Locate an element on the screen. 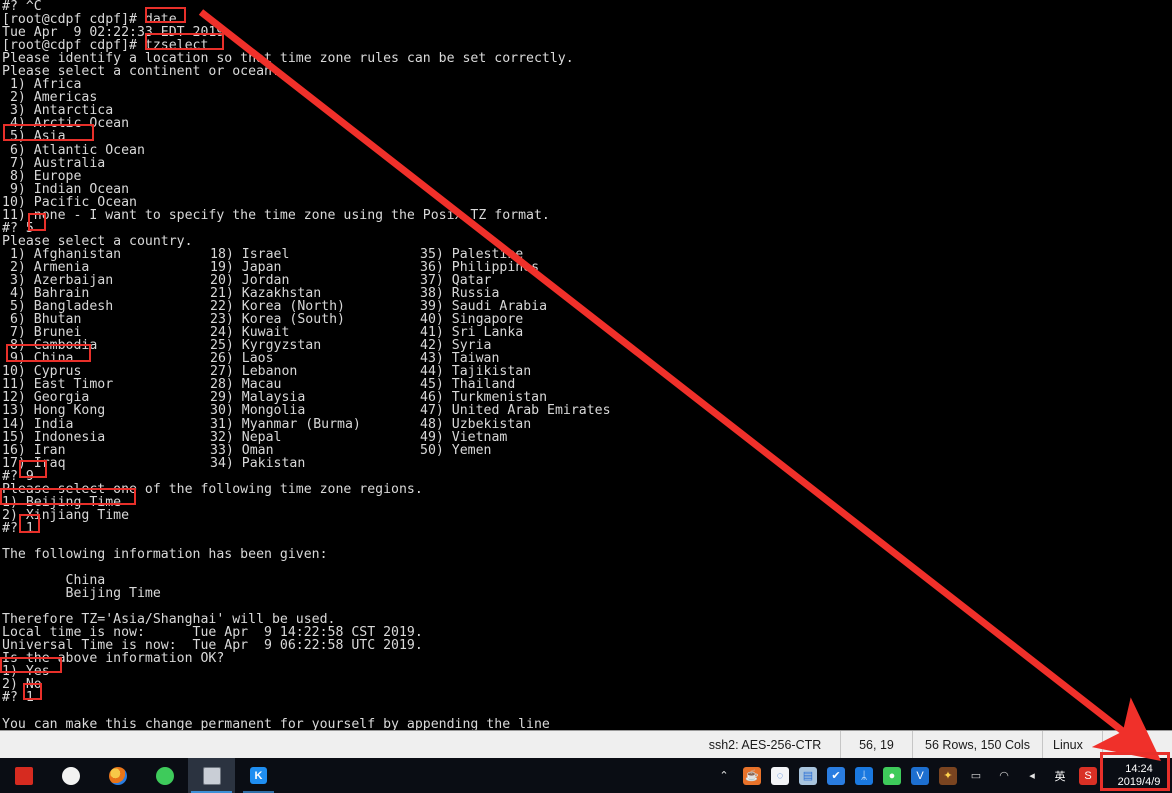  terminal-country-row: 8) Cambodia 25) Kyrgyzstan 42) Syria is located at coordinates (586, 345).